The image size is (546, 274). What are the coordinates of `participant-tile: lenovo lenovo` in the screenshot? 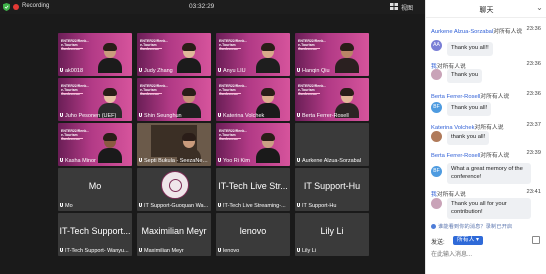 It's located at (253, 234).